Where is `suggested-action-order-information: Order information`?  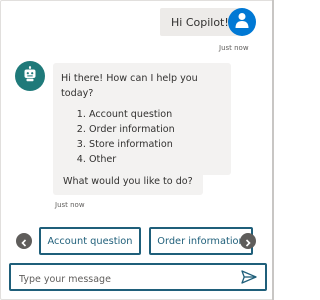
suggested-action-order-information: Order information is located at coordinates (201, 241).